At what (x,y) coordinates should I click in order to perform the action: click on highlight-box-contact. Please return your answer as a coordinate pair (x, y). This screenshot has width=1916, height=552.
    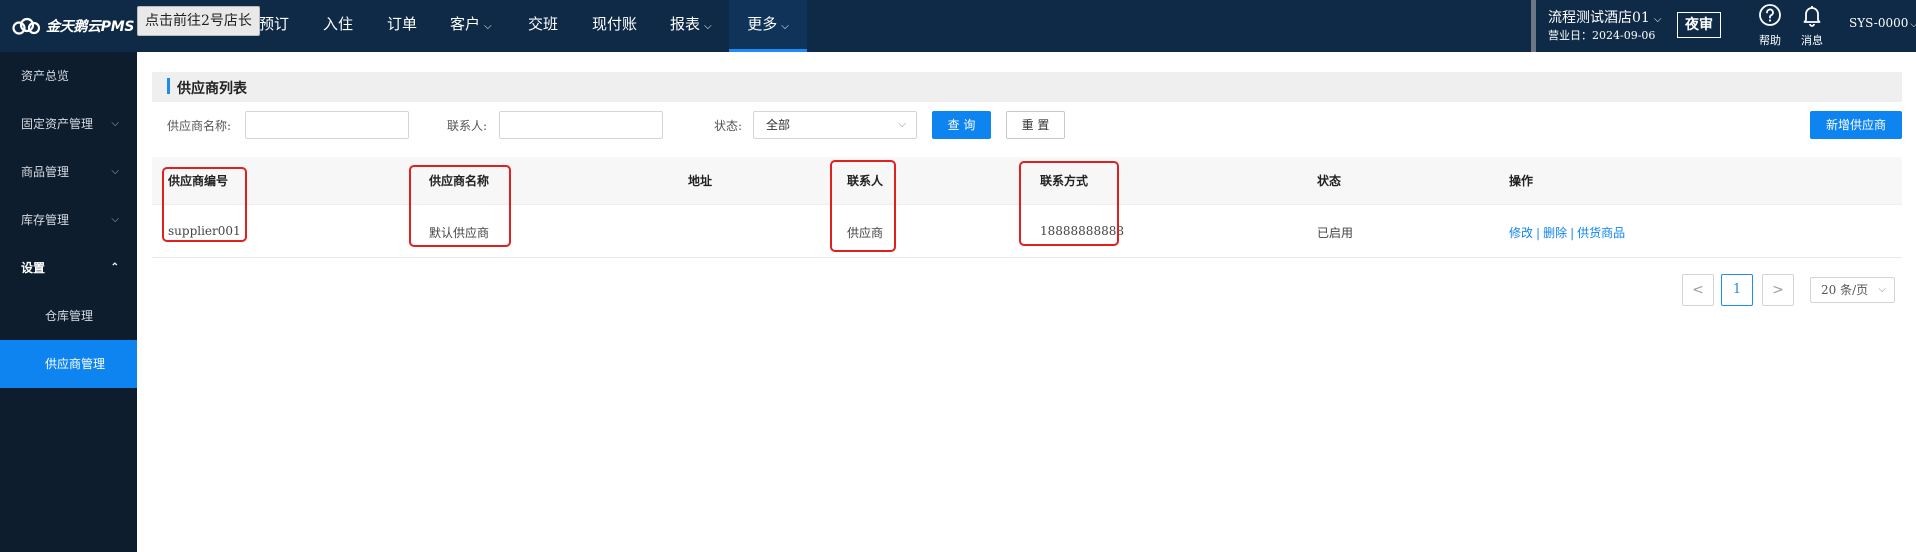
    Looking at the image, I should click on (863, 206).